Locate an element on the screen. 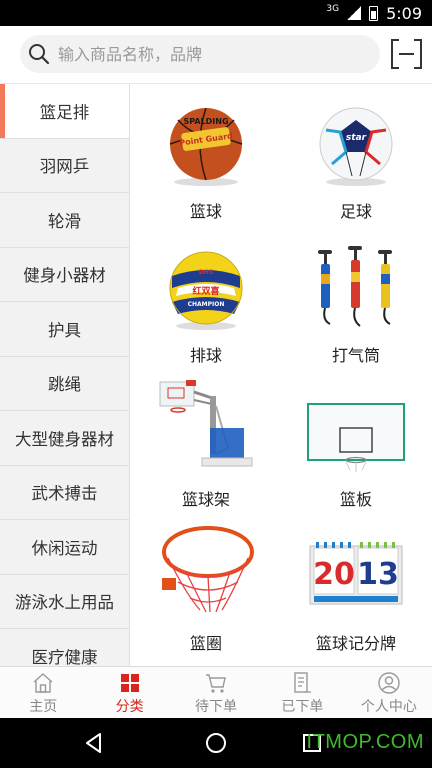 The width and height of the screenshot is (432, 768). search-icon is located at coordinates (39, 54).